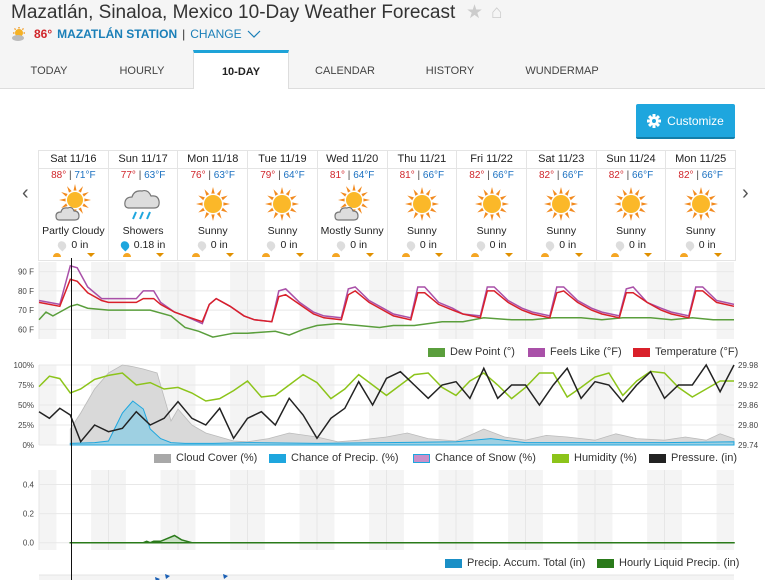 This screenshot has width=765, height=580. Describe the element at coordinates (142, 69) in the screenshot. I see `tab-hourly: HOURLY` at that location.